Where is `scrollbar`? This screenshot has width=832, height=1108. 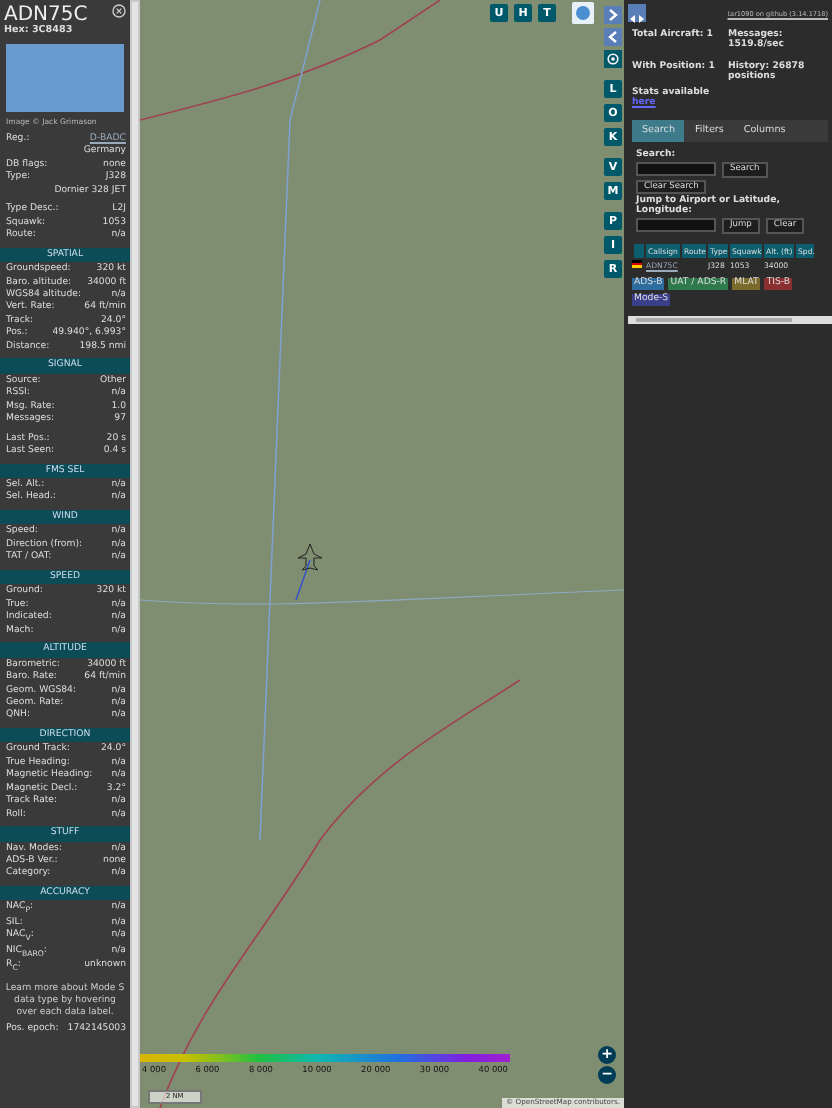 scrollbar is located at coordinates (135, 554).